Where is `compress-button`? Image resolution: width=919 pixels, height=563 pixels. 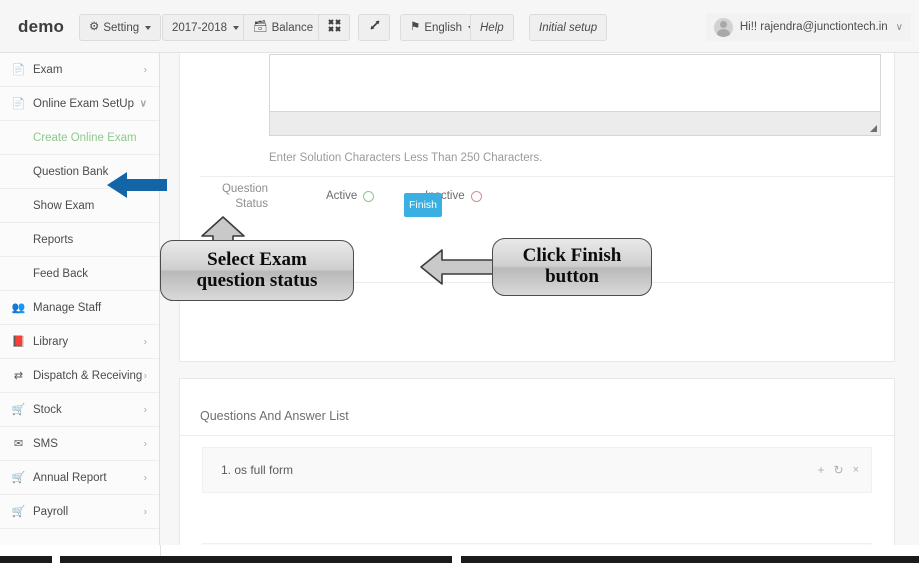
compress-button is located at coordinates (334, 27).